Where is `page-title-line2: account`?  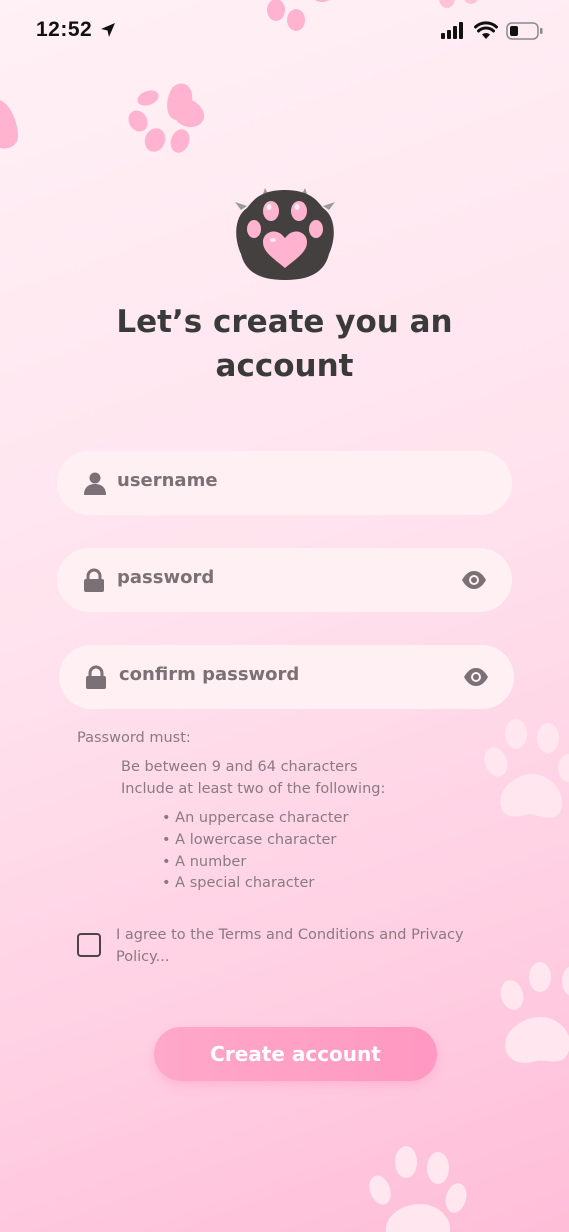 page-title-line2: account is located at coordinates (284, 366).